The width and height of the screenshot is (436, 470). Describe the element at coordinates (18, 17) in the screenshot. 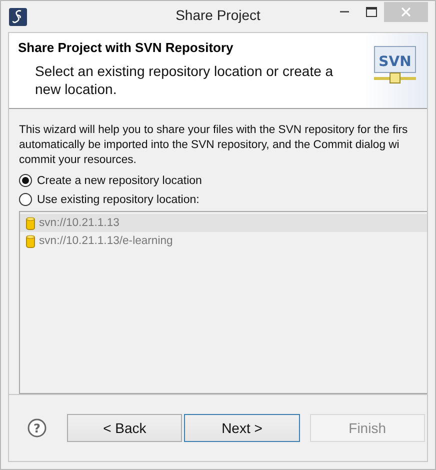

I see `app-icon` at that location.